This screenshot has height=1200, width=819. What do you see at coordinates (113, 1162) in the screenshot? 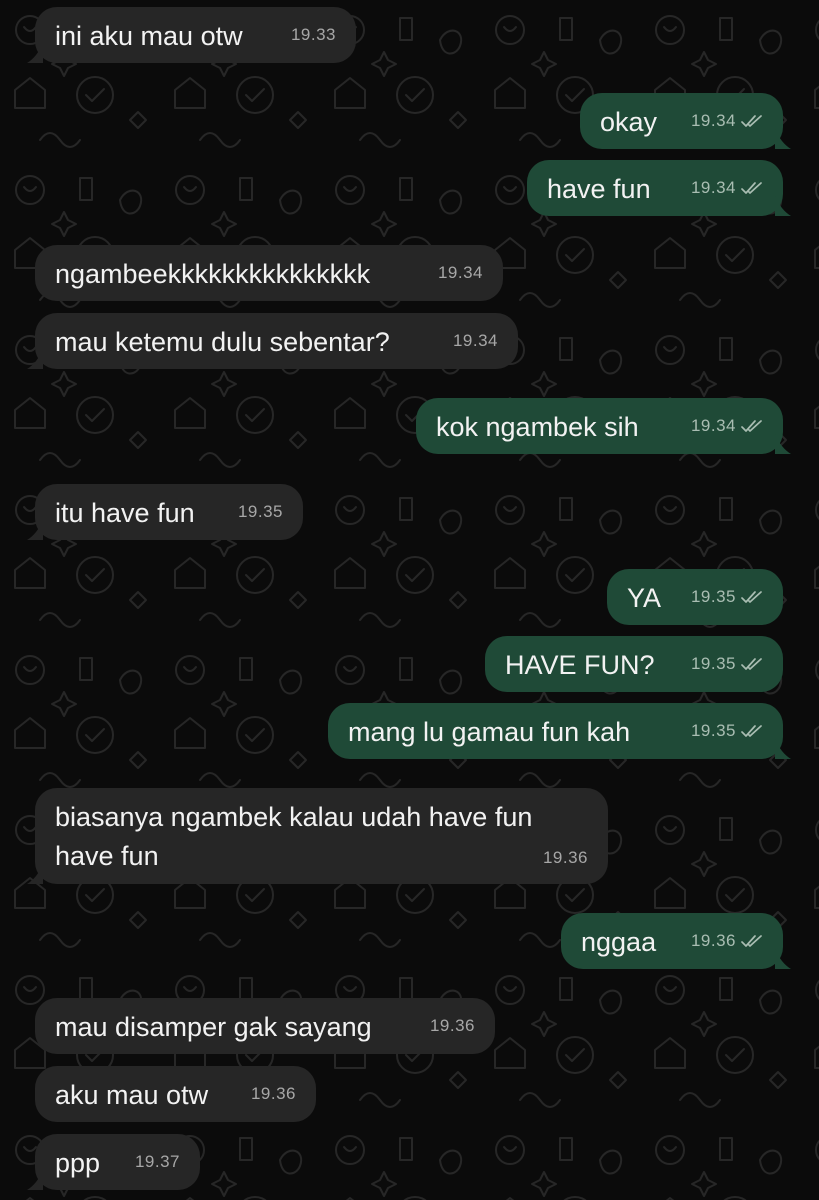
I see `message-bubble-incoming: ppp 19.37` at bounding box center [113, 1162].